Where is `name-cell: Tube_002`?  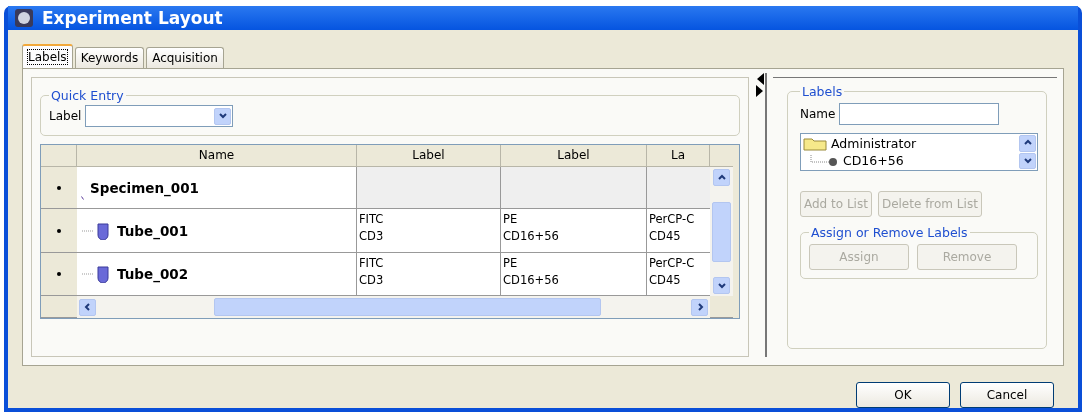 name-cell: Tube_002 is located at coordinates (217, 274).